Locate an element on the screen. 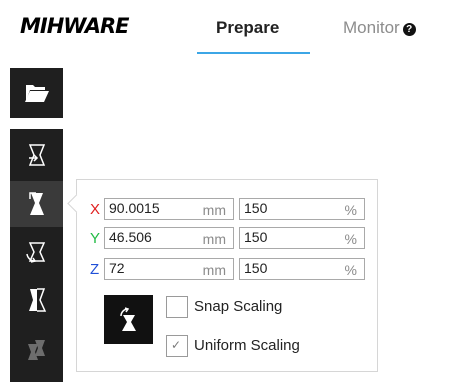  axis-y-label: Y is located at coordinates (95, 238).